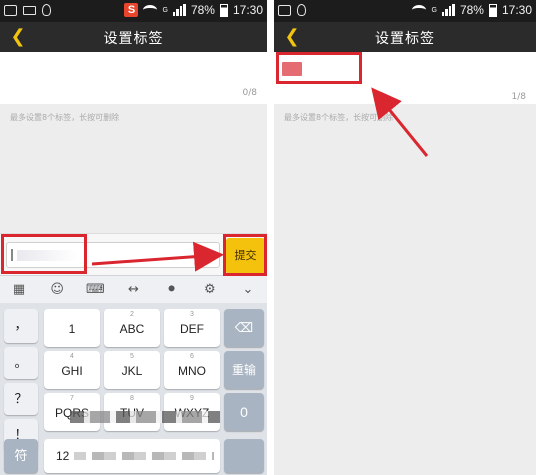 The image size is (536, 475). What do you see at coordinates (157, 256) in the screenshot?
I see `arrow-to-submit` at bounding box center [157, 256].